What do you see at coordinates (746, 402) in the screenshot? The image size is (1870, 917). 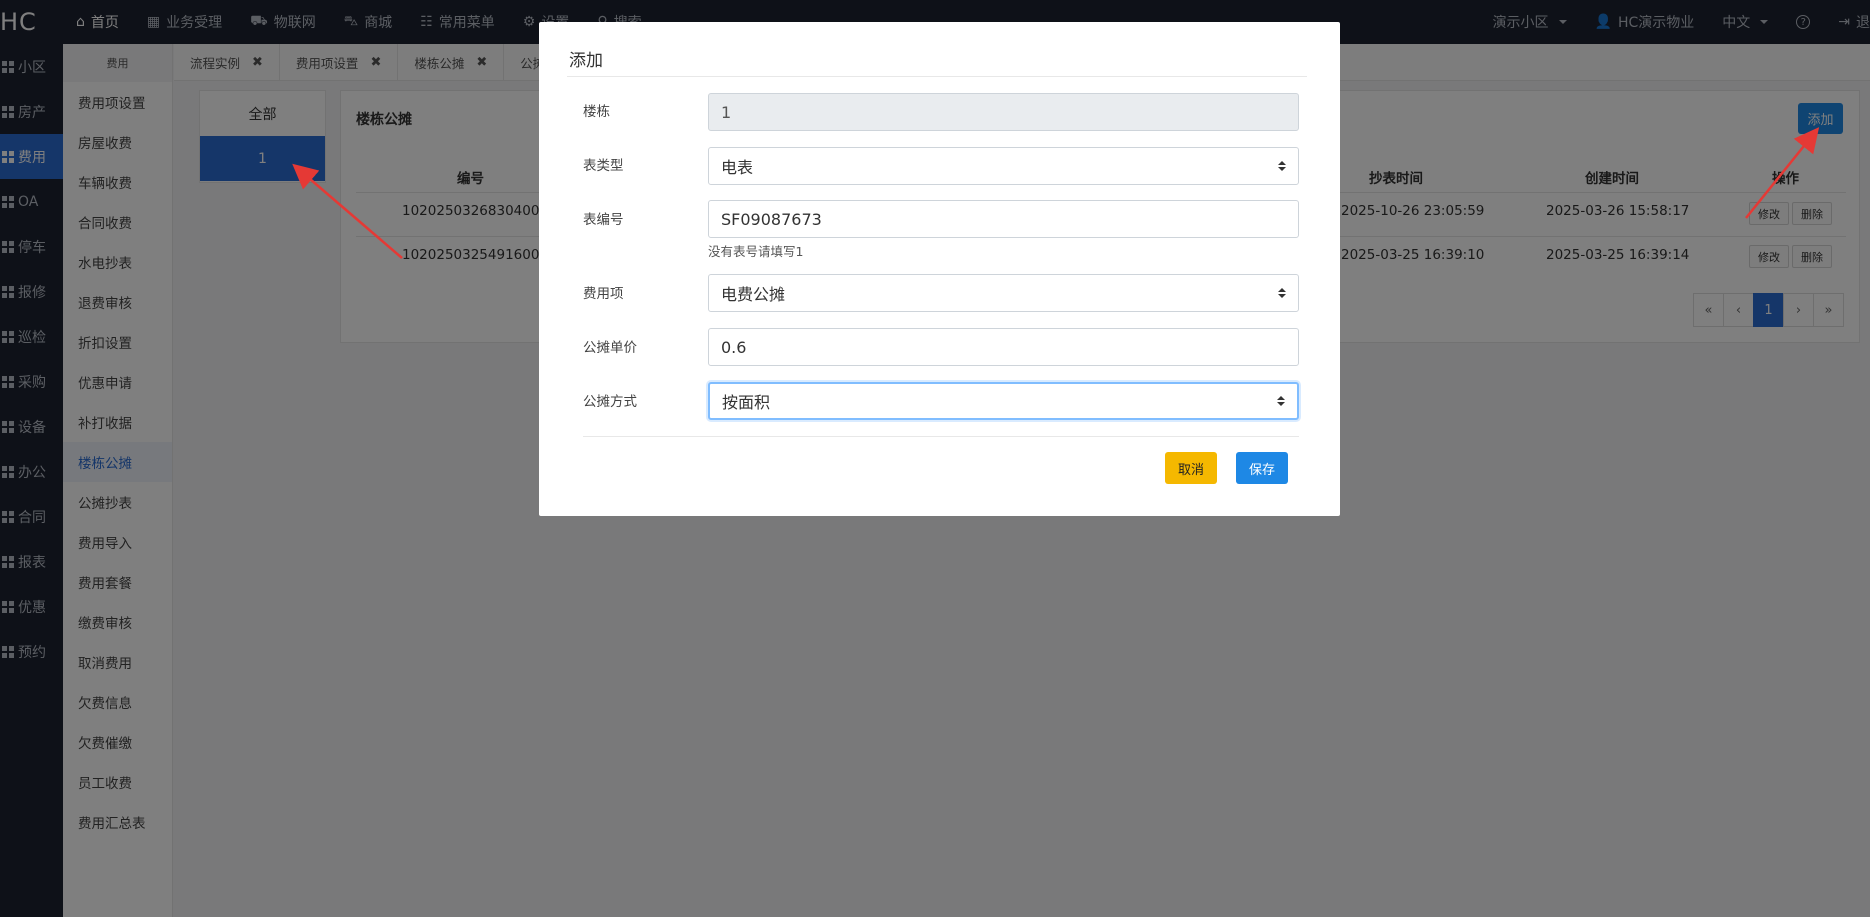 I see `share-method-value: 按面积` at bounding box center [746, 402].